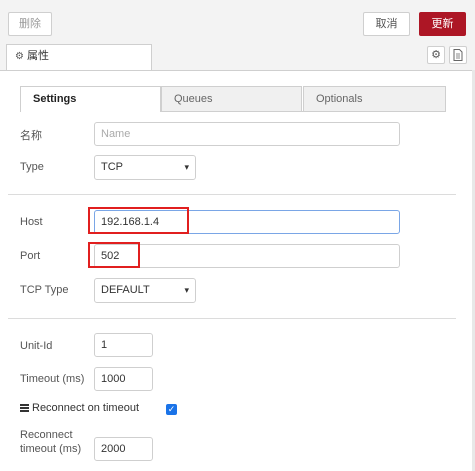 Image resolution: width=475 pixels, height=471 pixels. Describe the element at coordinates (30, 24) in the screenshot. I see `delete-button: 删除` at that location.